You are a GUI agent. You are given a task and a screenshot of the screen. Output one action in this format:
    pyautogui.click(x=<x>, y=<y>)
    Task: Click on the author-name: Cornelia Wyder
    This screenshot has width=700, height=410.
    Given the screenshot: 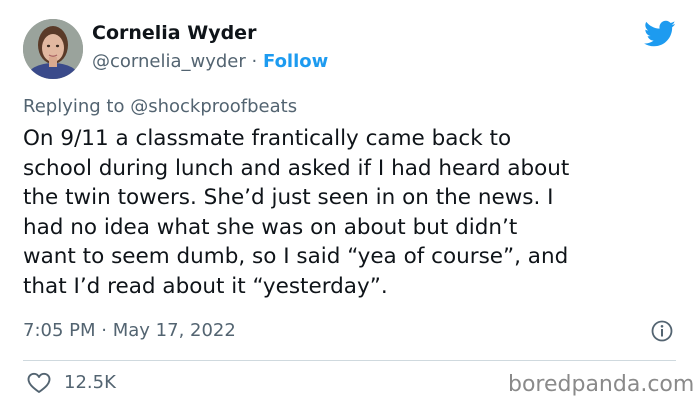 What is the action you would take?
    pyautogui.click(x=174, y=33)
    